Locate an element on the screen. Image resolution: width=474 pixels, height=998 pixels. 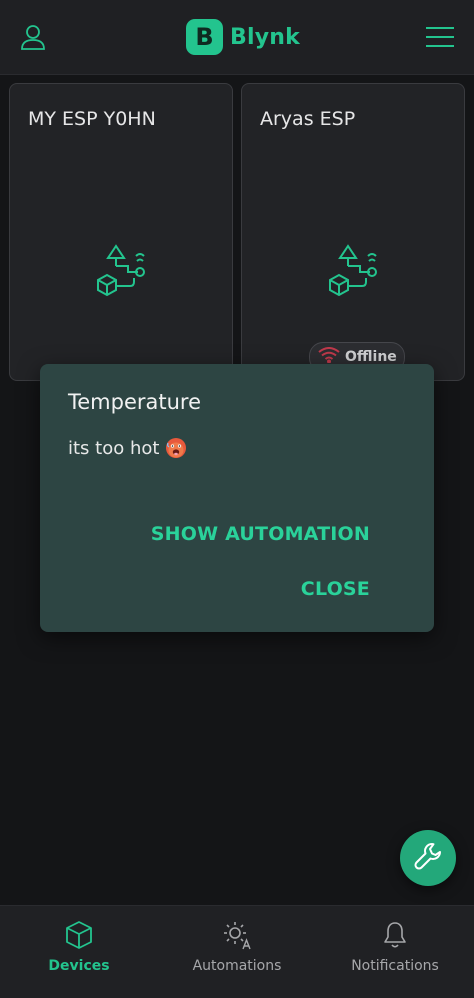
nav-notifications: Notifications is located at coordinates (395, 952).